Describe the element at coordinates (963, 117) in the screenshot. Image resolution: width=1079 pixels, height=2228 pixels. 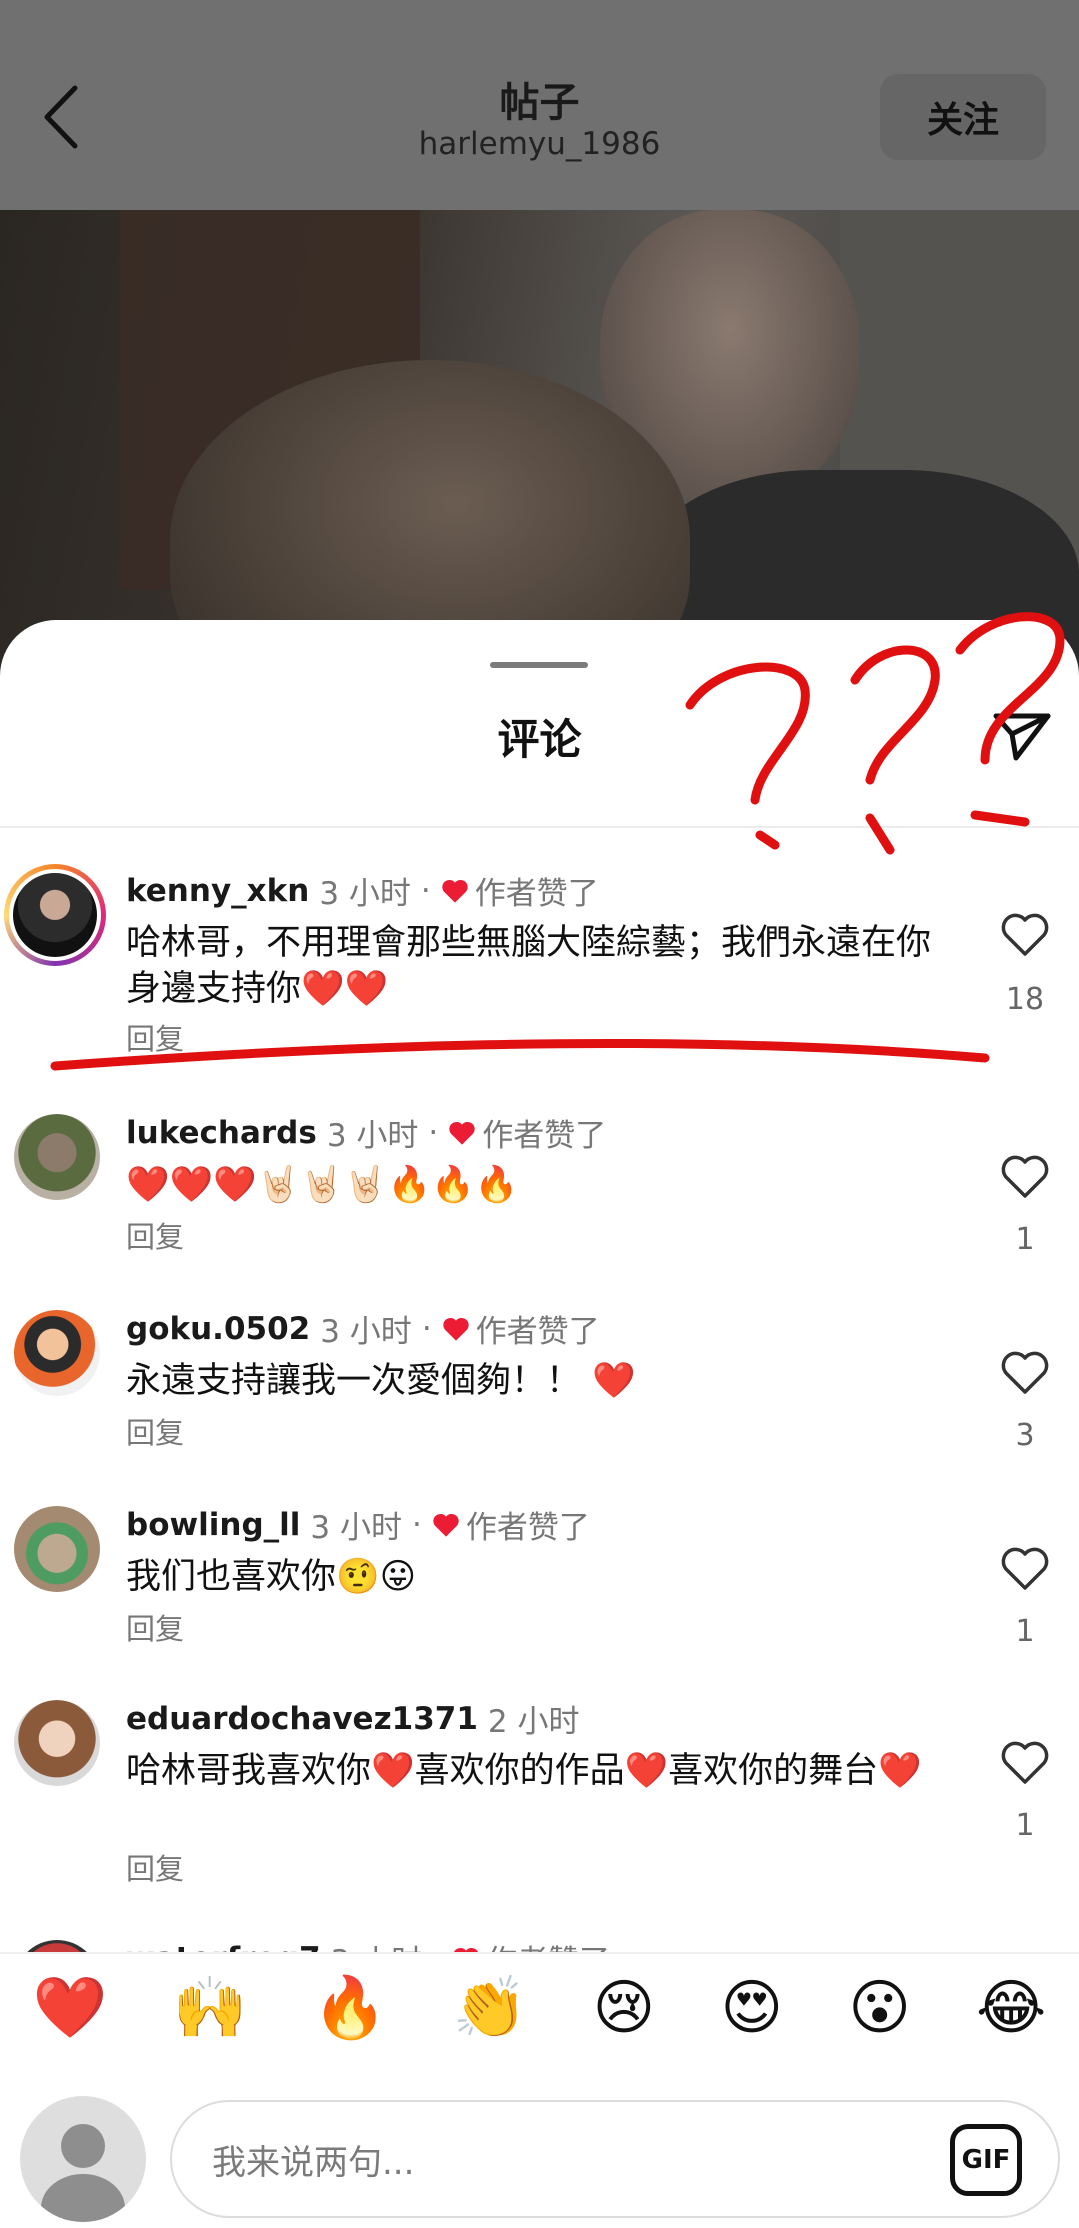
I see `follow-button: 关注` at that location.